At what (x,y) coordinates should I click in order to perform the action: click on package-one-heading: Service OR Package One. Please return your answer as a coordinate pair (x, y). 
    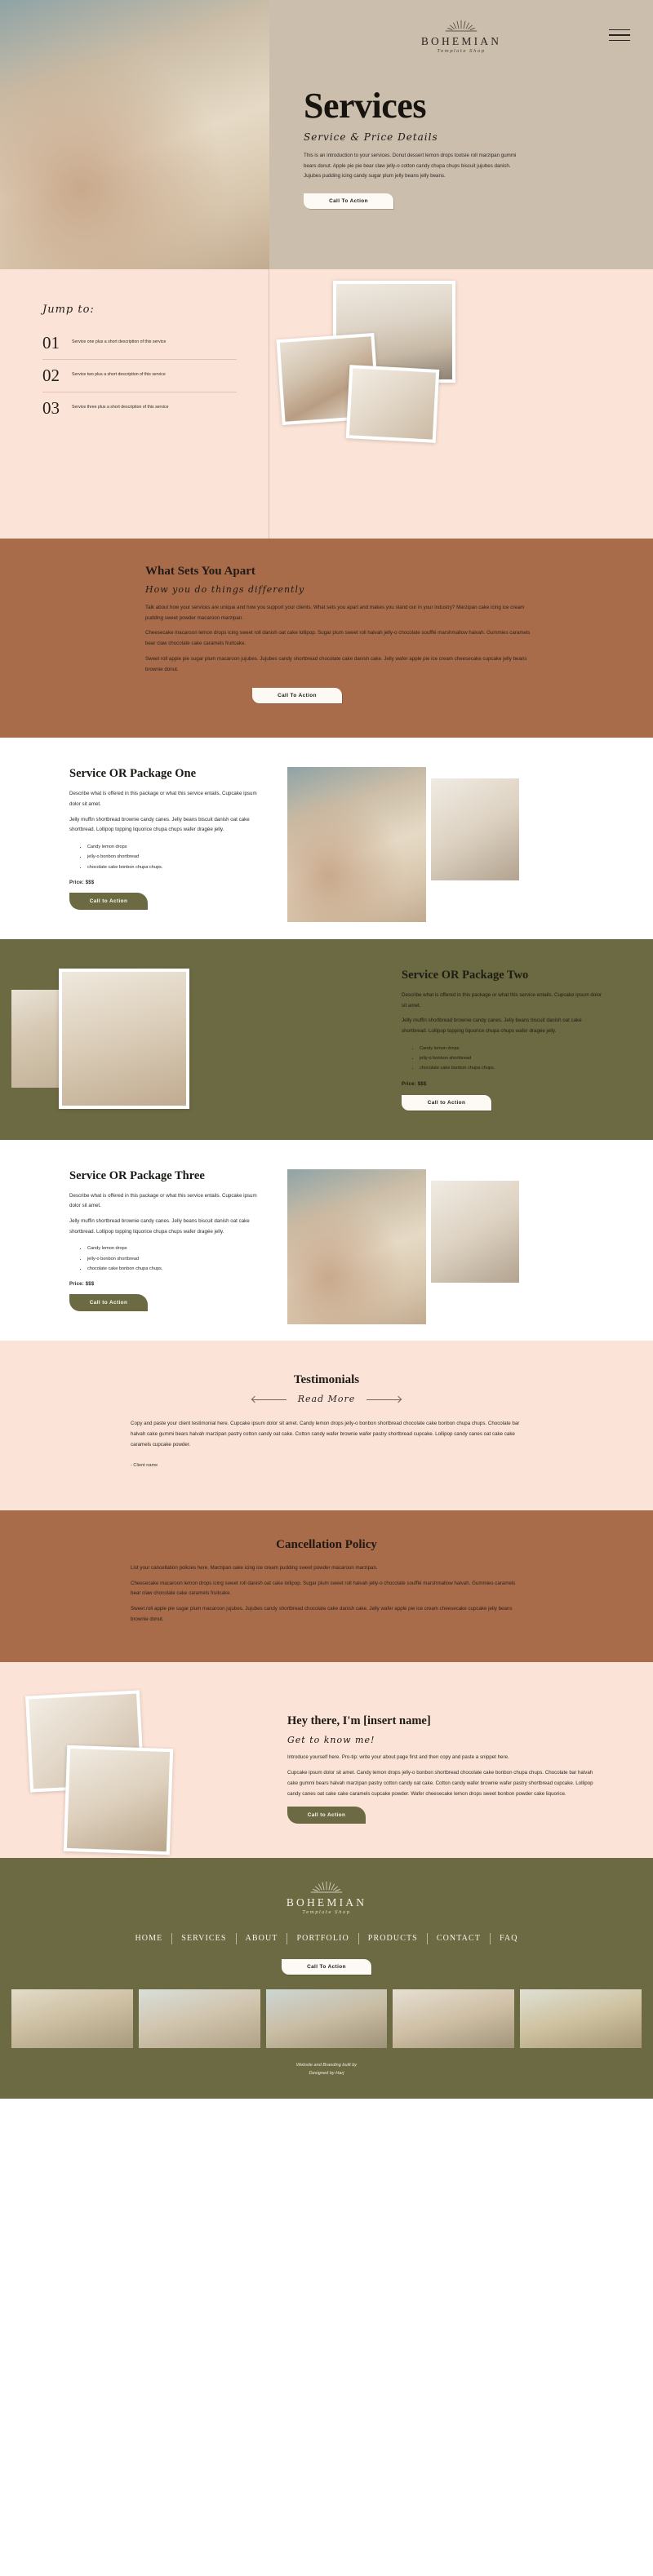
    Looking at the image, I should click on (133, 774).